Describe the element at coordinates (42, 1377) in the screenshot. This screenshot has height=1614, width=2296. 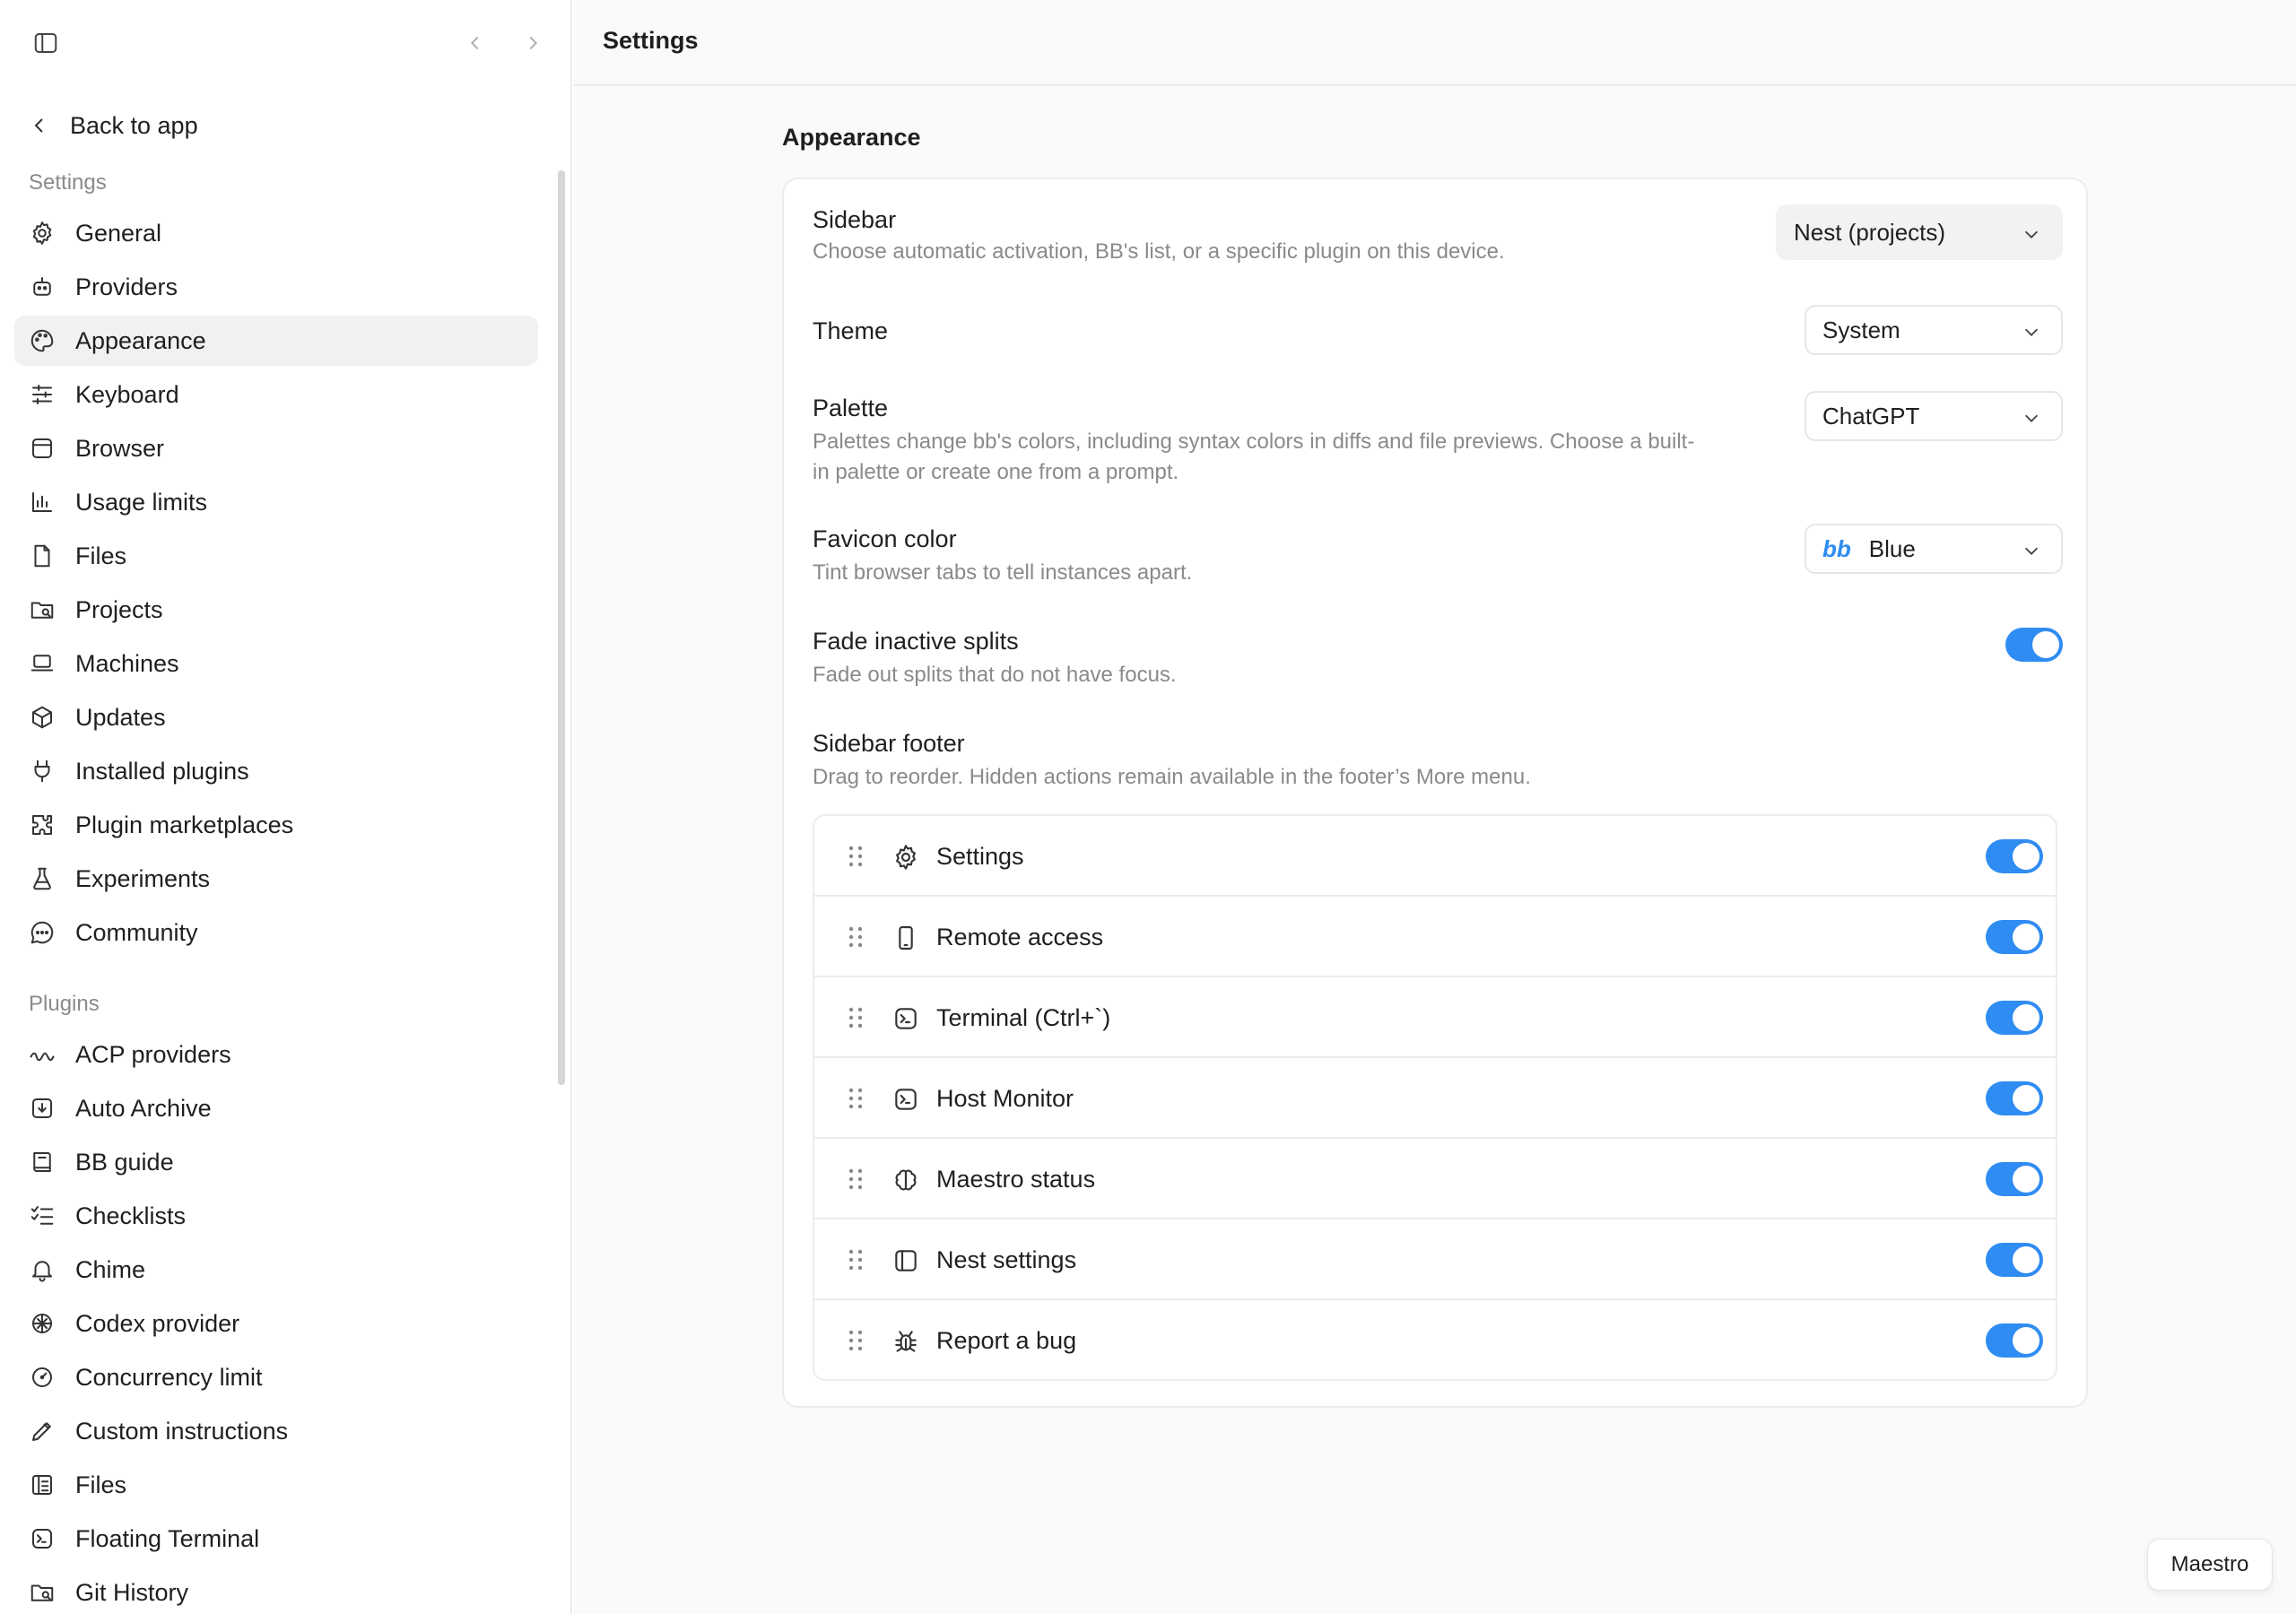
I see `gauge-icon` at that location.